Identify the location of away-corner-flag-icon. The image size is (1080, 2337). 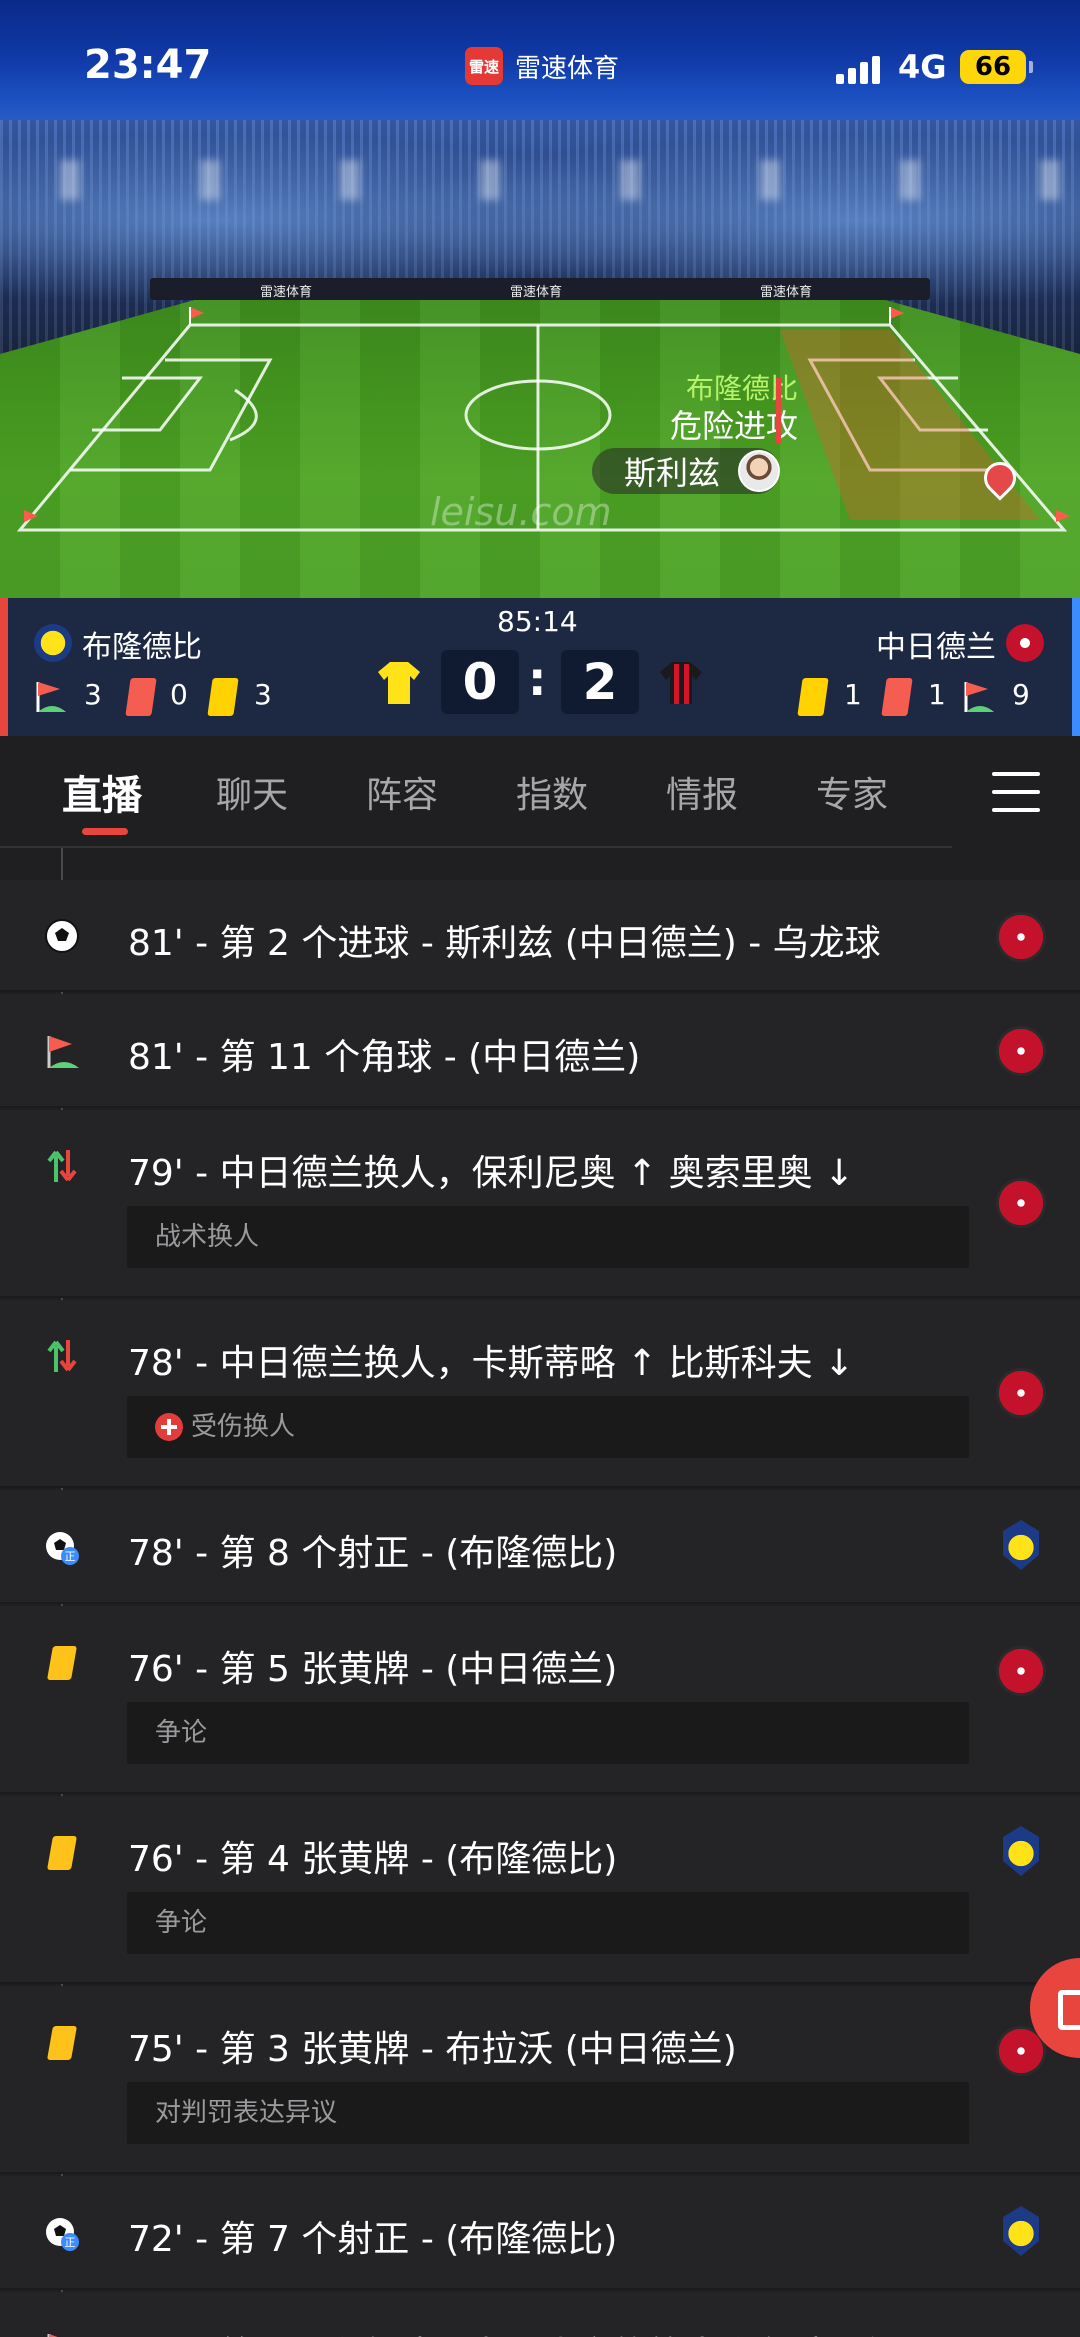
(979, 697).